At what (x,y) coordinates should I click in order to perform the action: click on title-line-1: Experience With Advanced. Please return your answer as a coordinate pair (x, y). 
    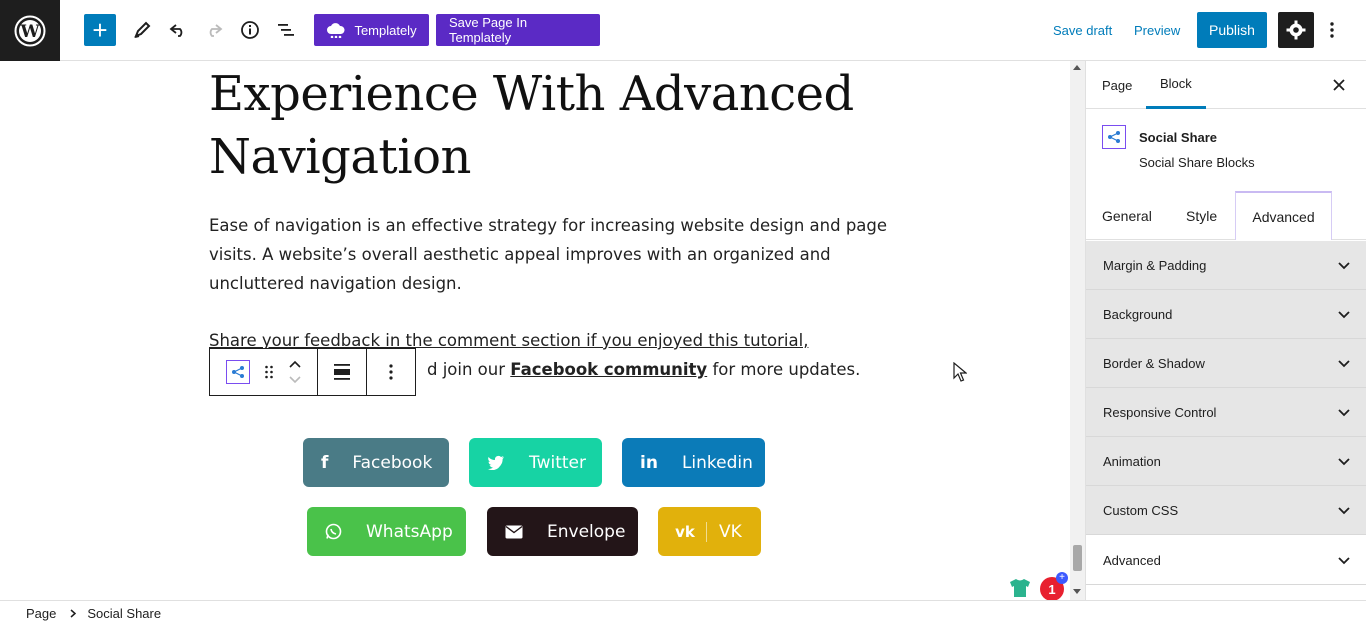
    Looking at the image, I should click on (531, 94).